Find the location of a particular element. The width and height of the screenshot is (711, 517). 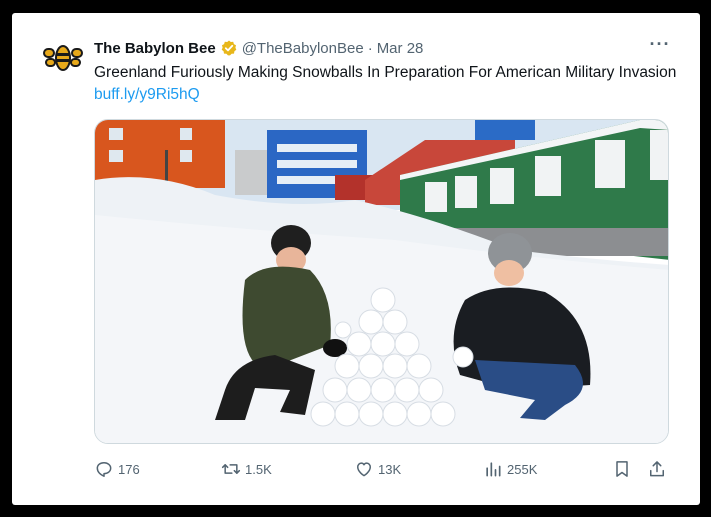

babylon-bee-logo-icon is located at coordinates (63, 58).